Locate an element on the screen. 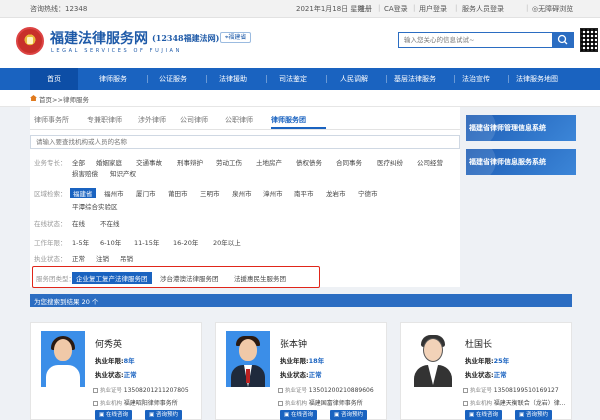 The image size is (600, 420). region-option: 漳州市 is located at coordinates (273, 193).